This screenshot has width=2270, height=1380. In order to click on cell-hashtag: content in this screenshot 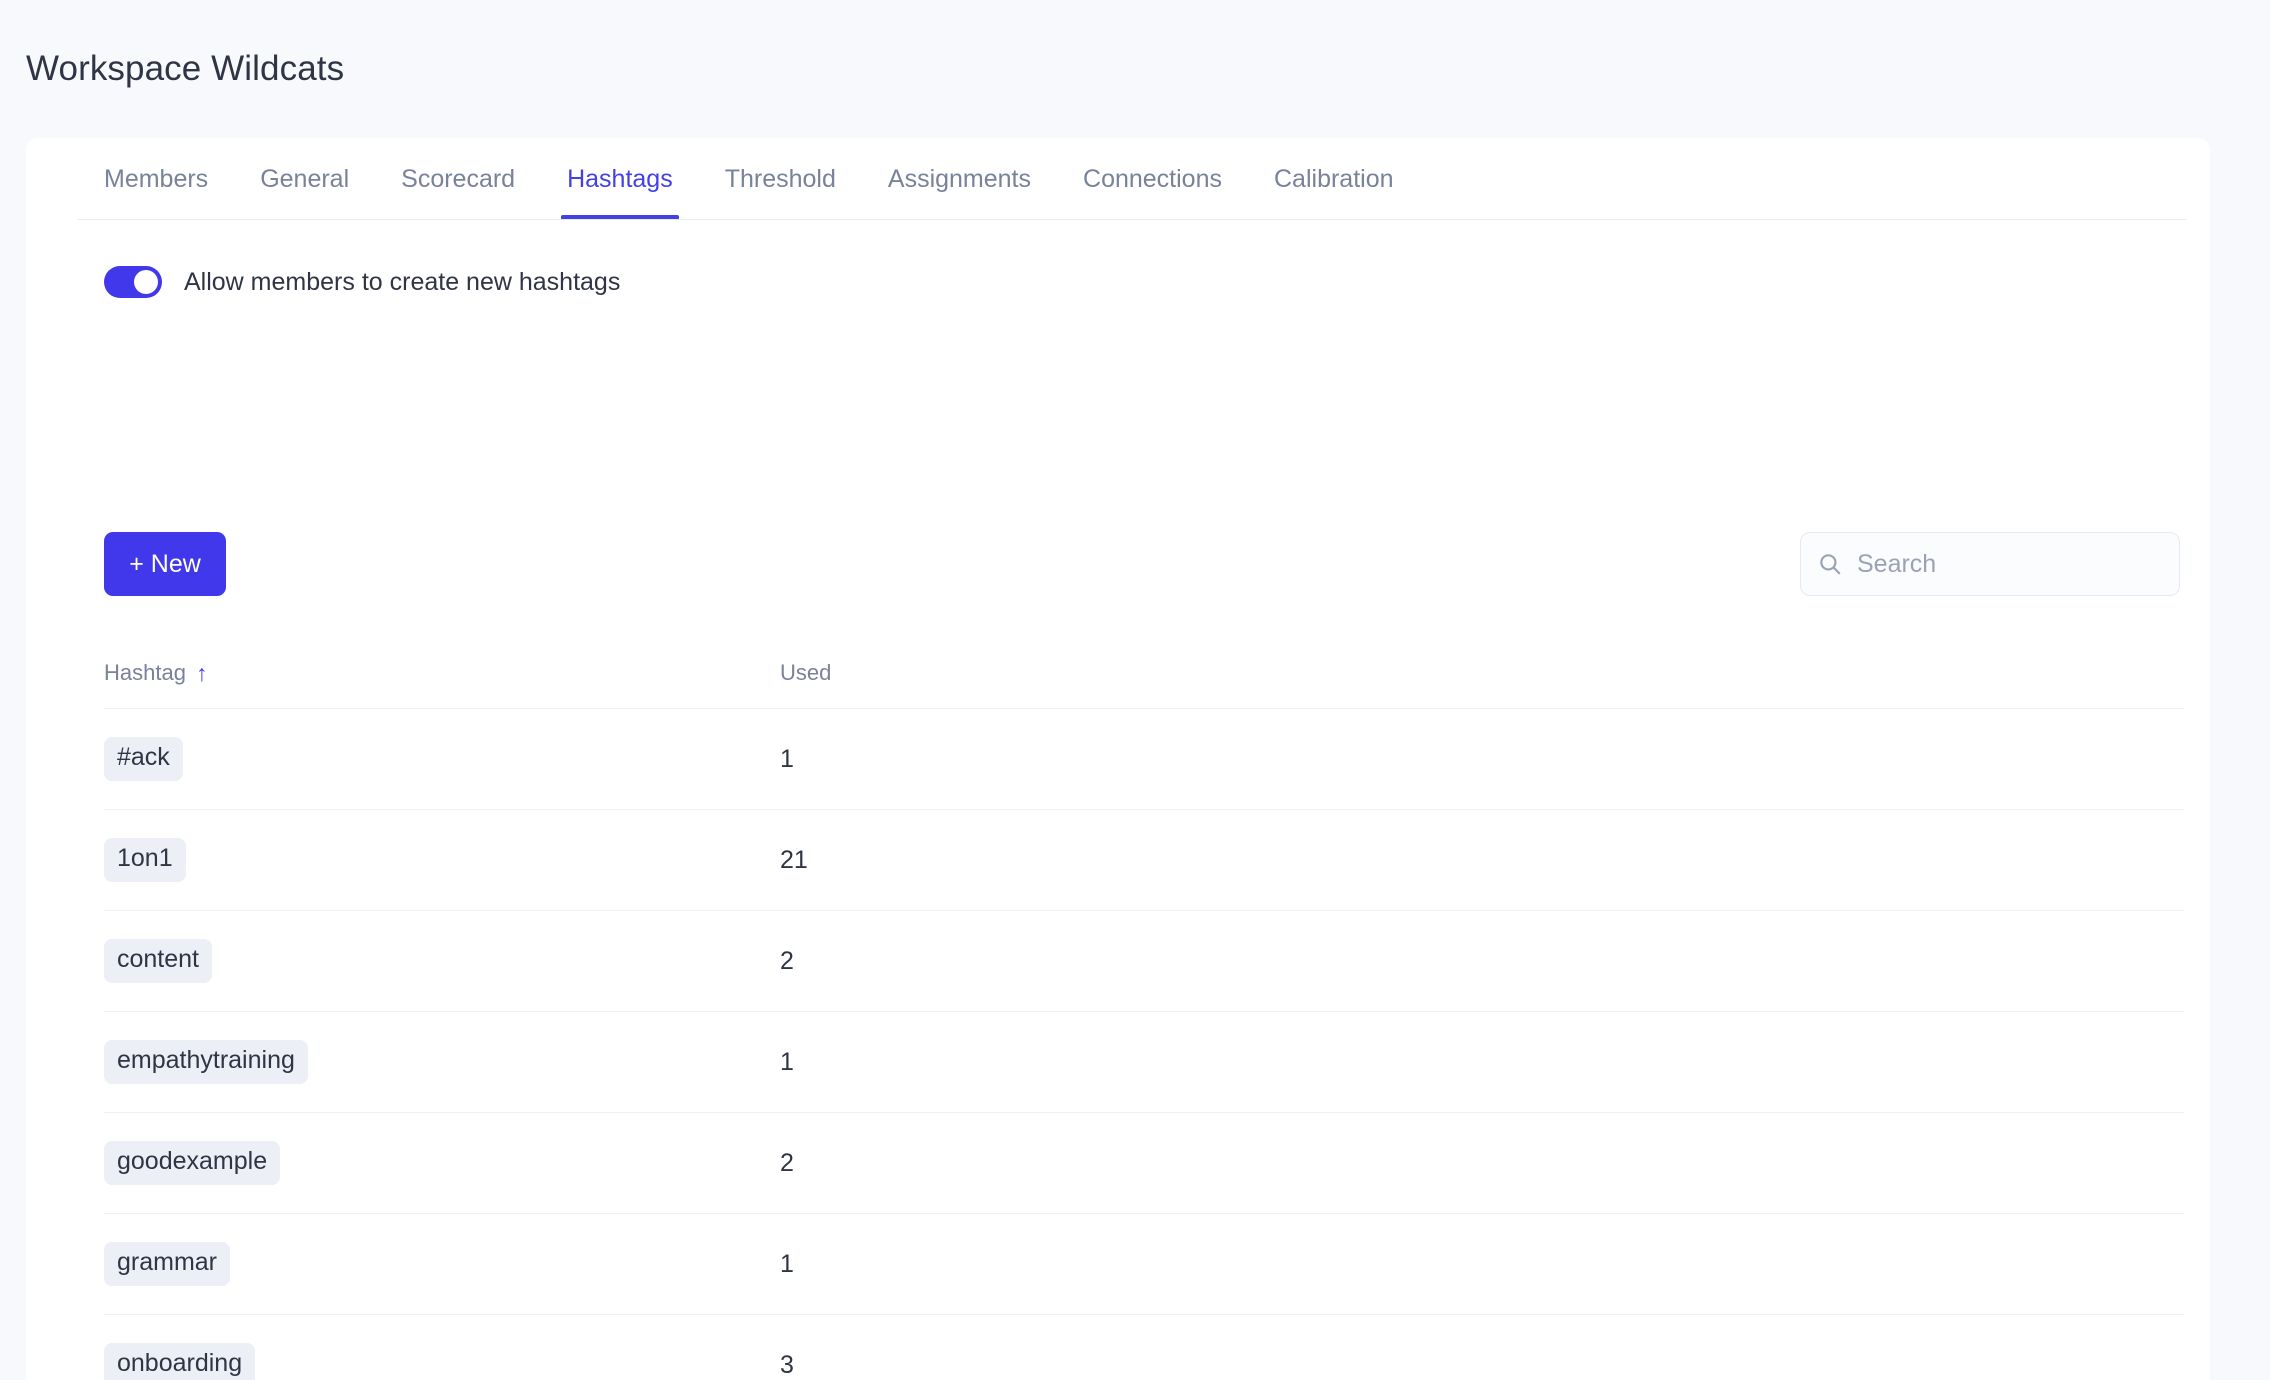, I will do `click(442, 961)`.